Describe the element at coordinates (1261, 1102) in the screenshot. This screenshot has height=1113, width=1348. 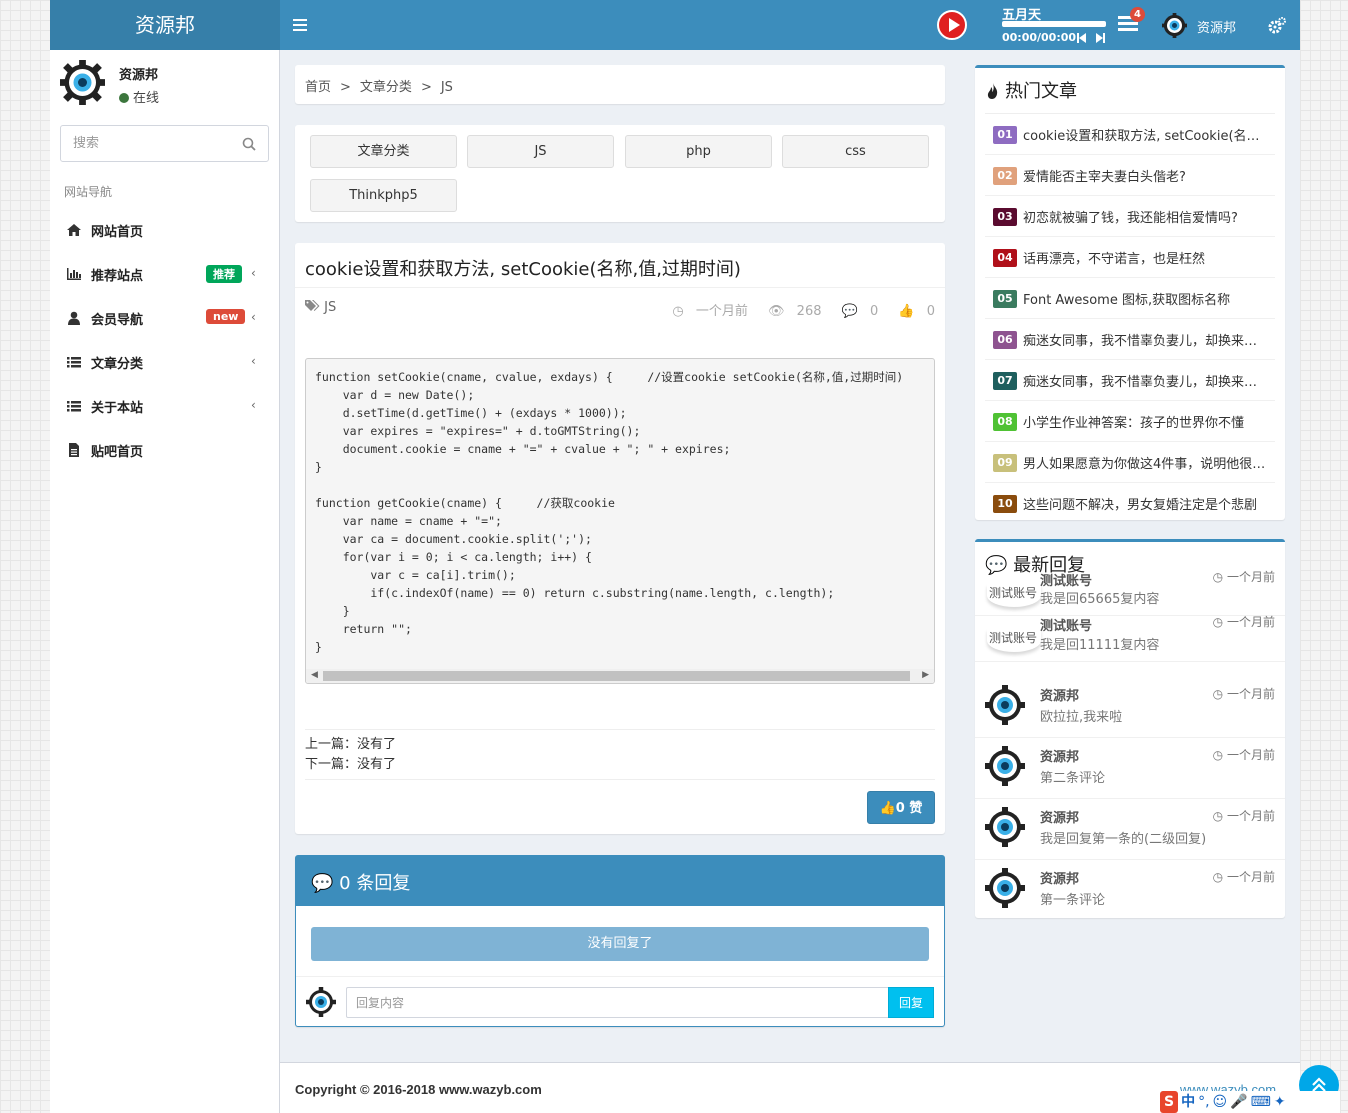
I see `keyboard-icon: ⌨` at that location.